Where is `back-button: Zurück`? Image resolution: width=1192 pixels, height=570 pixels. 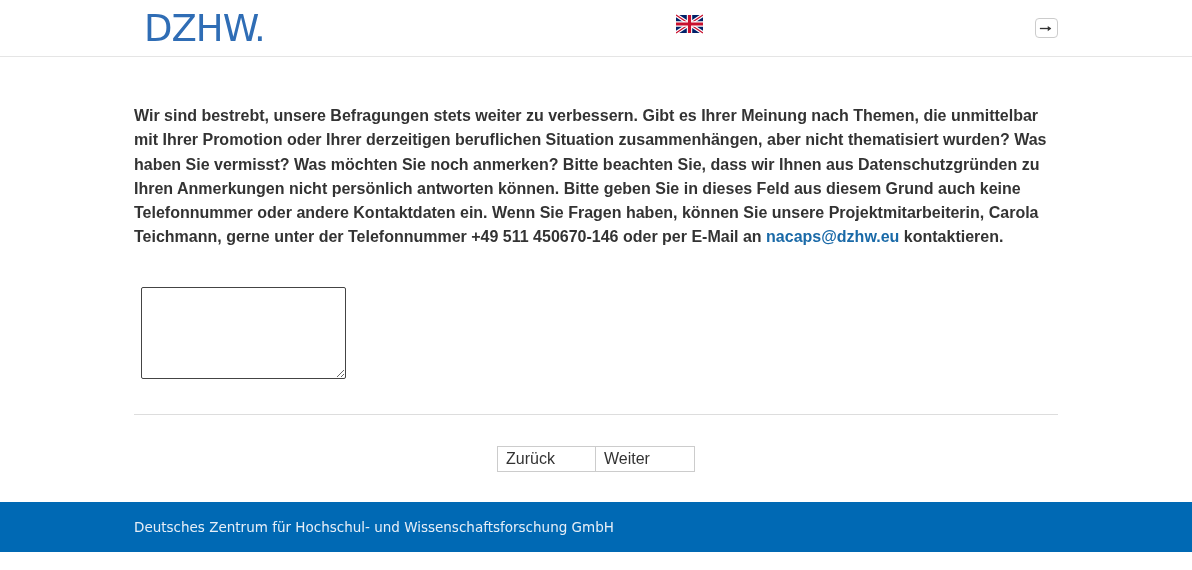
back-button: Zurück is located at coordinates (546, 458).